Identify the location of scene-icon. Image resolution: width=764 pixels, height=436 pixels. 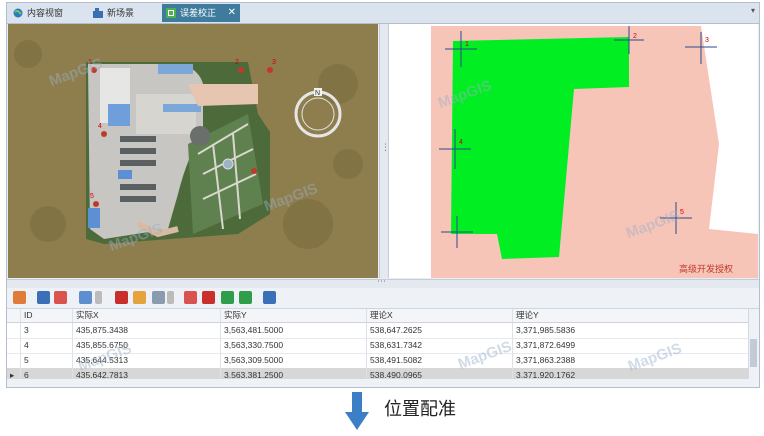
(98, 13).